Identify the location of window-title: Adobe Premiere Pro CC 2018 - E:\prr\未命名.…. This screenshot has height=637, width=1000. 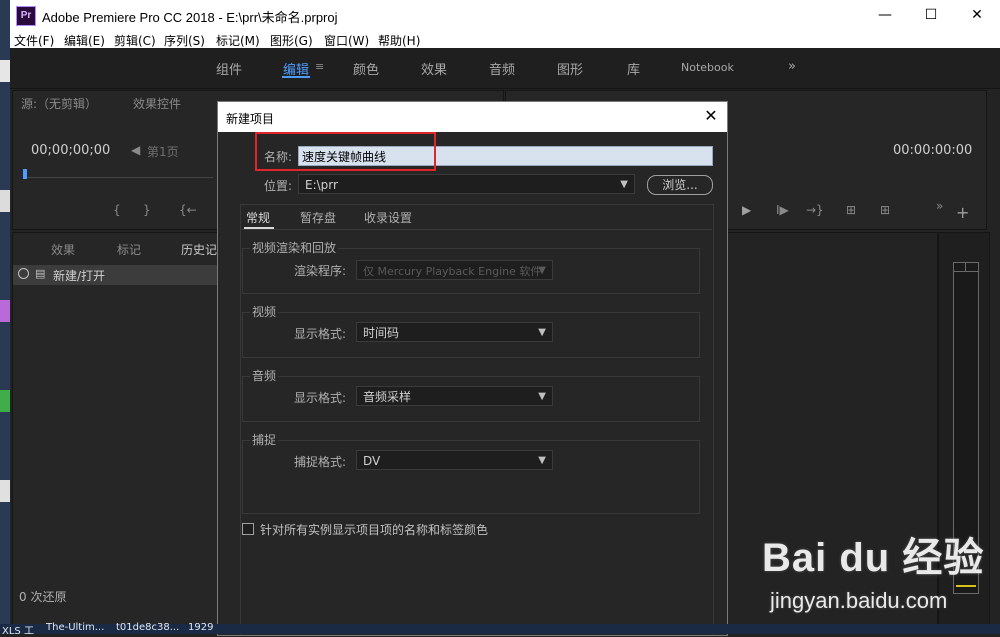
(190, 17).